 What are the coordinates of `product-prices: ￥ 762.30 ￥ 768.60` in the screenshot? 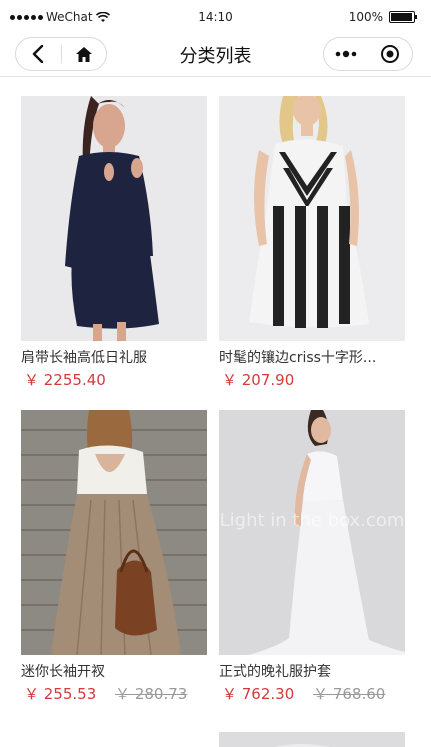 It's located at (312, 694).